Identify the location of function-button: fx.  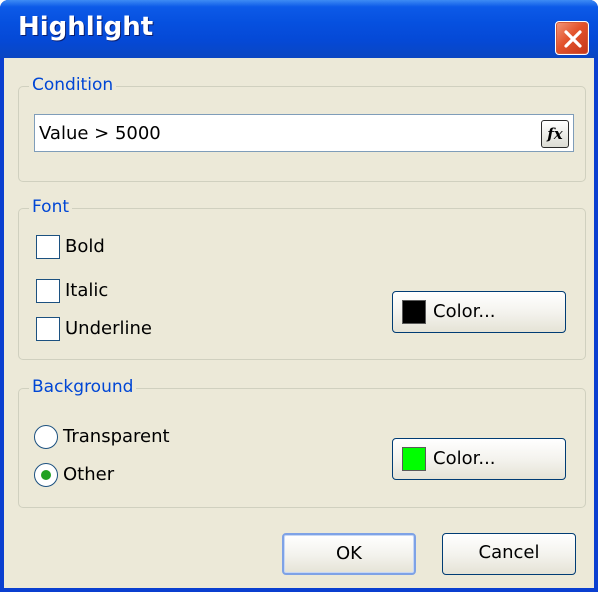
(555, 134).